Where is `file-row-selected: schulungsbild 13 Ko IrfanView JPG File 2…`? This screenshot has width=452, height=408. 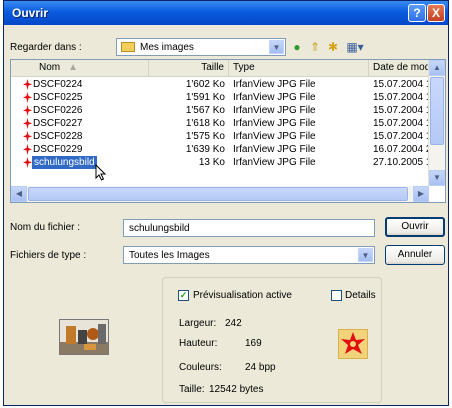 file-row-selected: schulungsbild 13 Ko IrfanView JPG File 2… is located at coordinates (220, 162).